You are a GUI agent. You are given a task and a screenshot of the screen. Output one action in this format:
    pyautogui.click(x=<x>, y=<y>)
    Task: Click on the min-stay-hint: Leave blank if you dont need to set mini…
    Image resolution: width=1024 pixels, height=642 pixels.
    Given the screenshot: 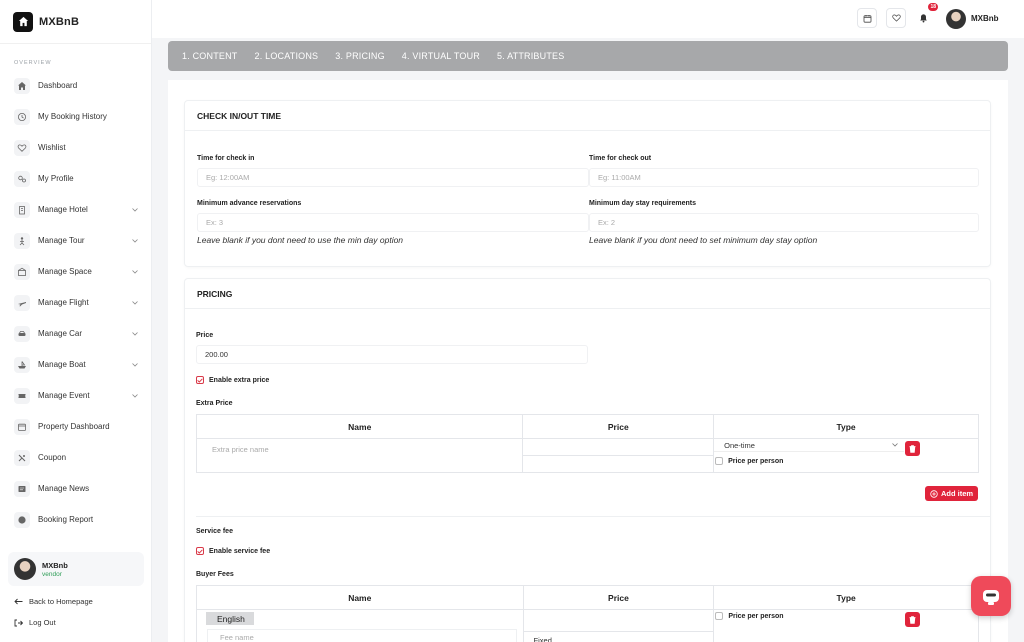 What is the action you would take?
    pyautogui.click(x=703, y=240)
    